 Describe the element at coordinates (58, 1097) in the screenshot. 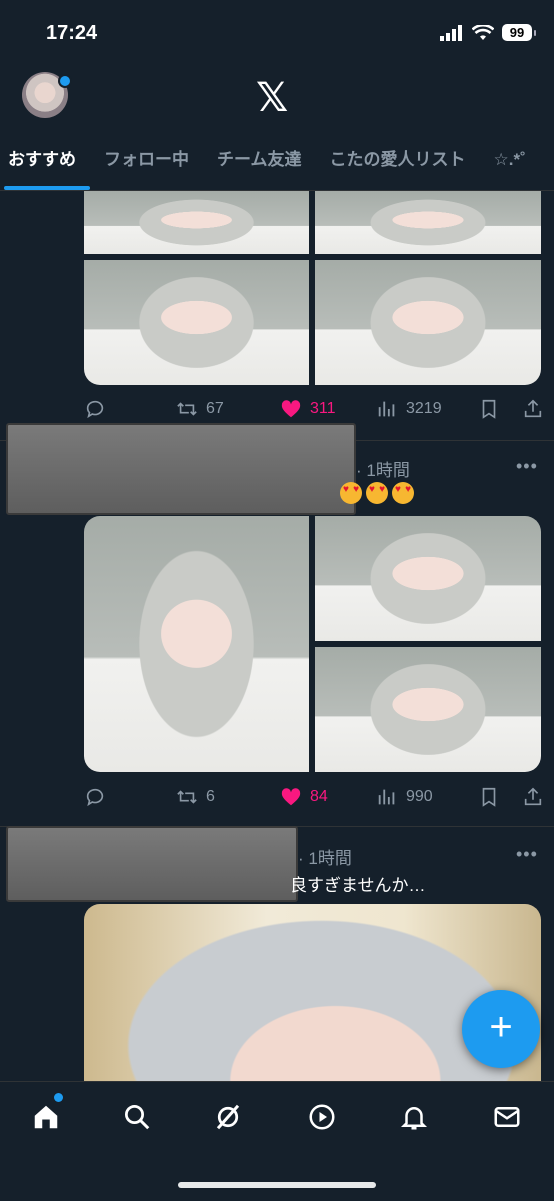

I see `home-notification-dot` at that location.